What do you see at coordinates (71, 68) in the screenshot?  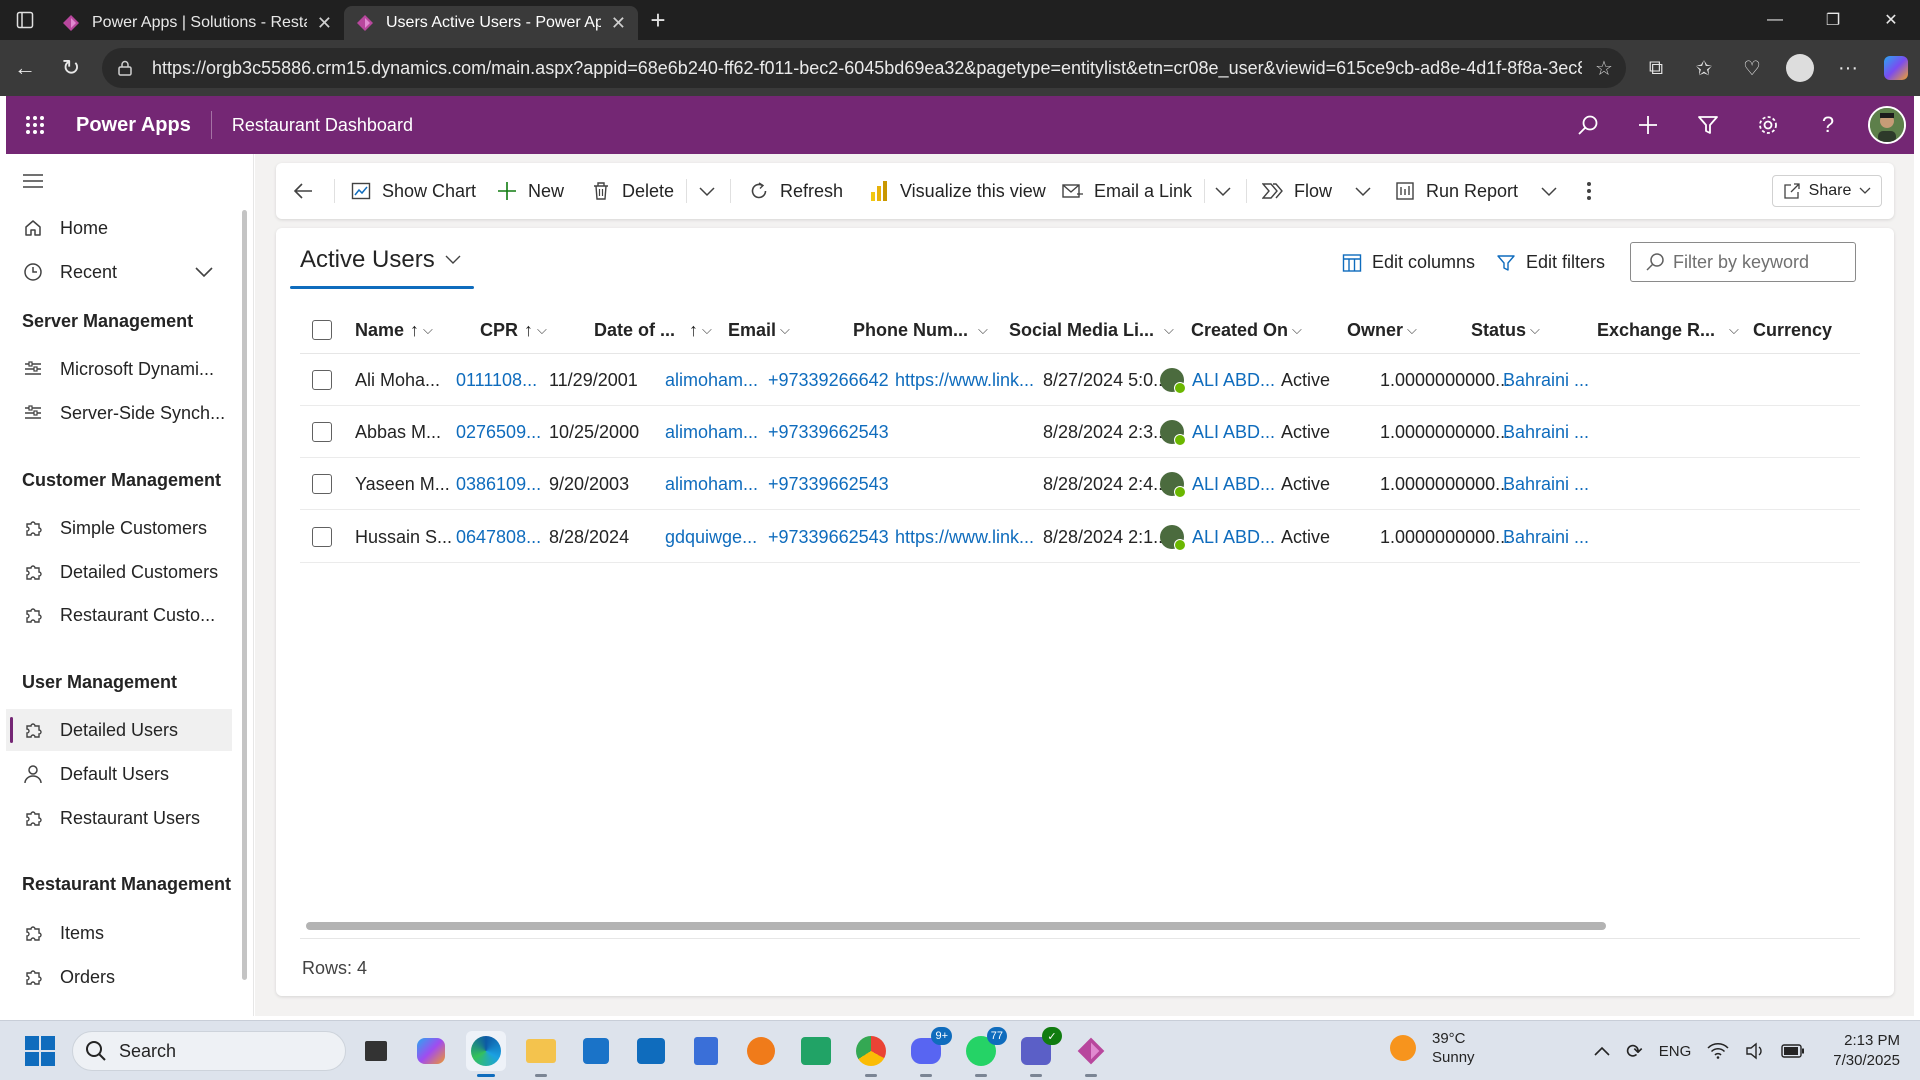 I see `reload-icon: ↻` at bounding box center [71, 68].